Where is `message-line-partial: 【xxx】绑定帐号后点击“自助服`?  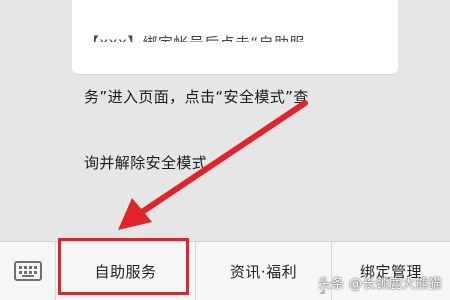
message-line-partial: 【xxx】绑定帐号后点击“自助服 is located at coordinates (234, 37).